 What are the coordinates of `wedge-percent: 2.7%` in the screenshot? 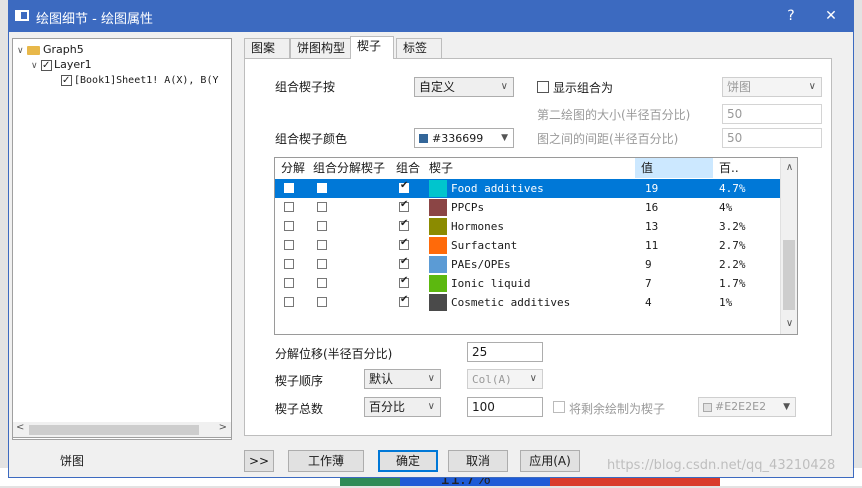 It's located at (732, 245).